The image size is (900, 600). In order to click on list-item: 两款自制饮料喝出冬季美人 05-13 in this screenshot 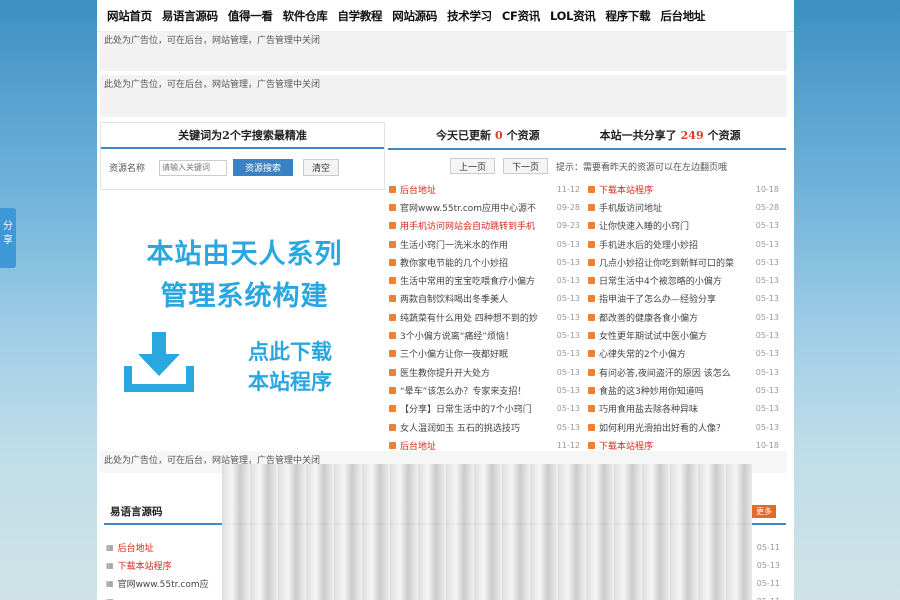, I will do `click(486, 299)`.